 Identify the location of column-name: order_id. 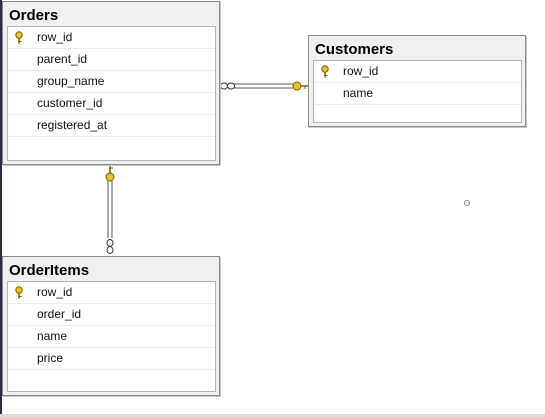
(59, 314).